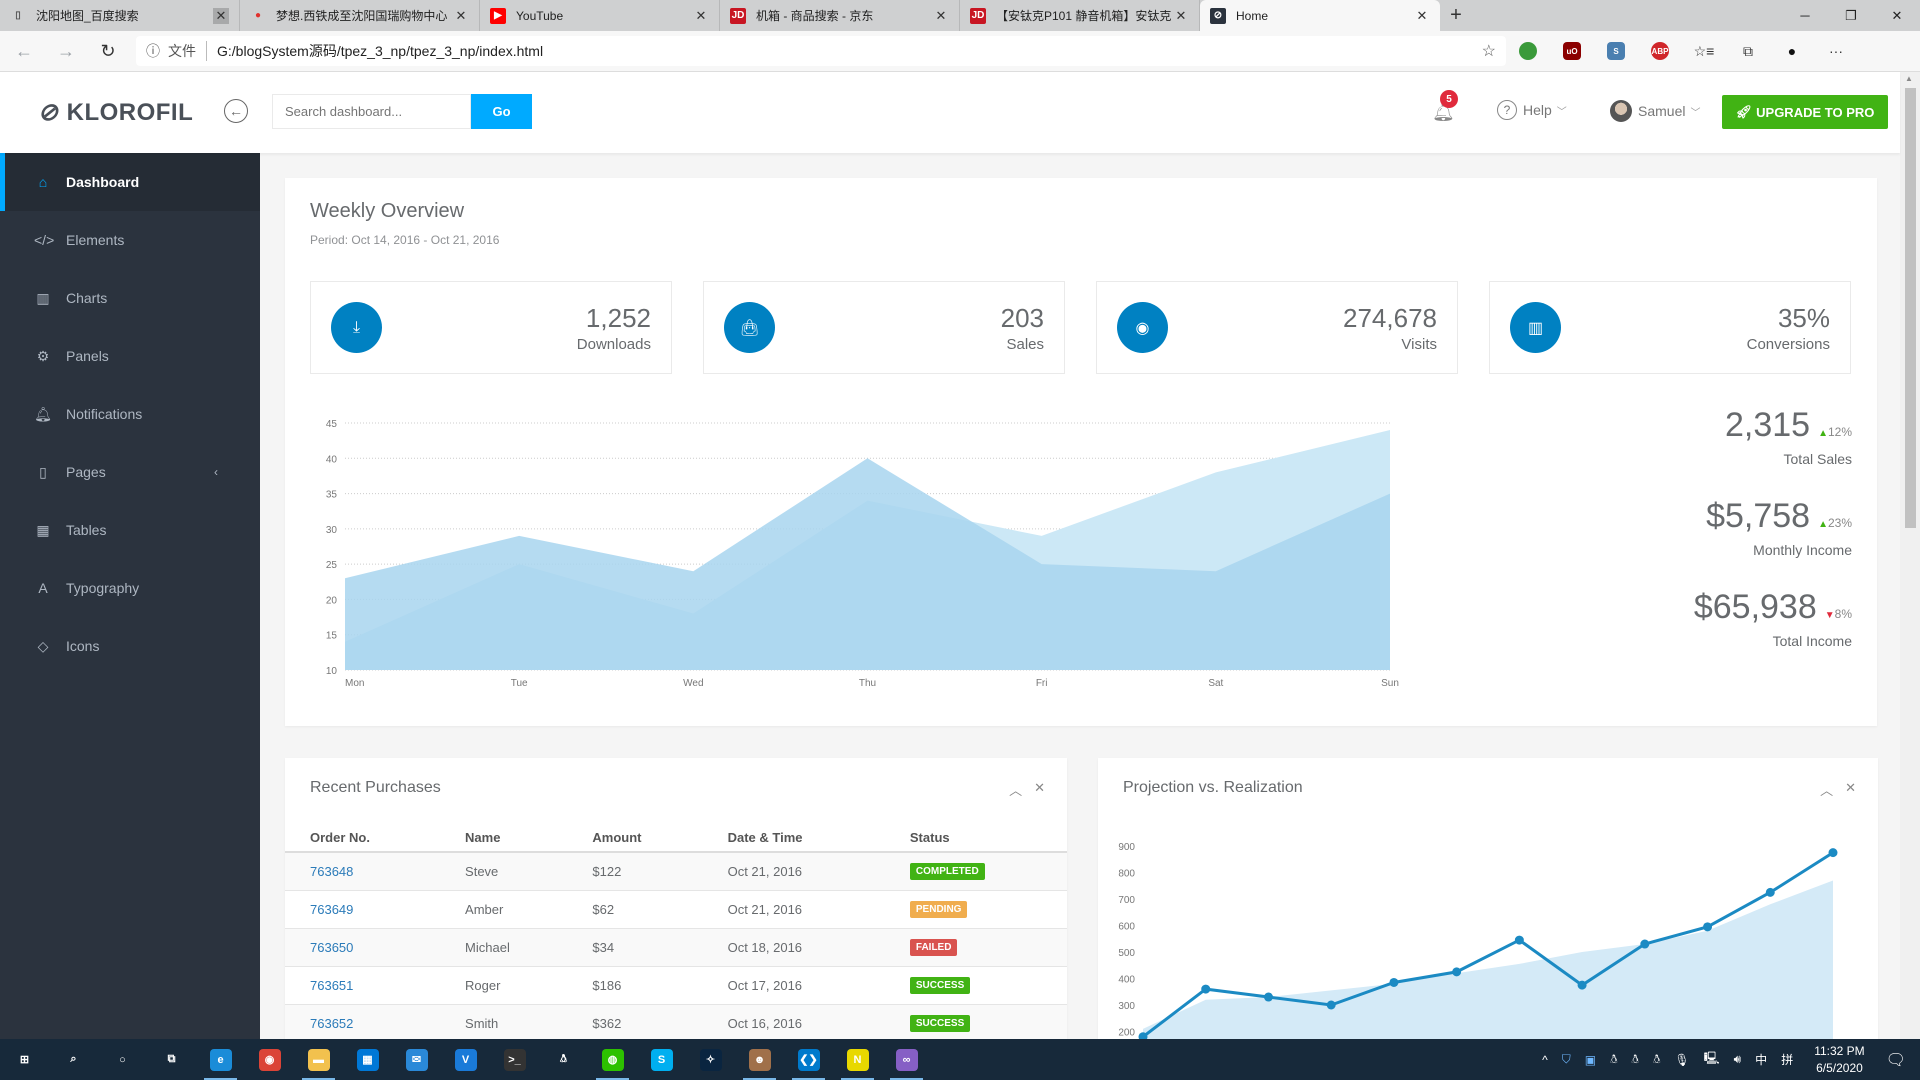  I want to click on sidebar-item-elements: </> Elements, so click(130, 240).